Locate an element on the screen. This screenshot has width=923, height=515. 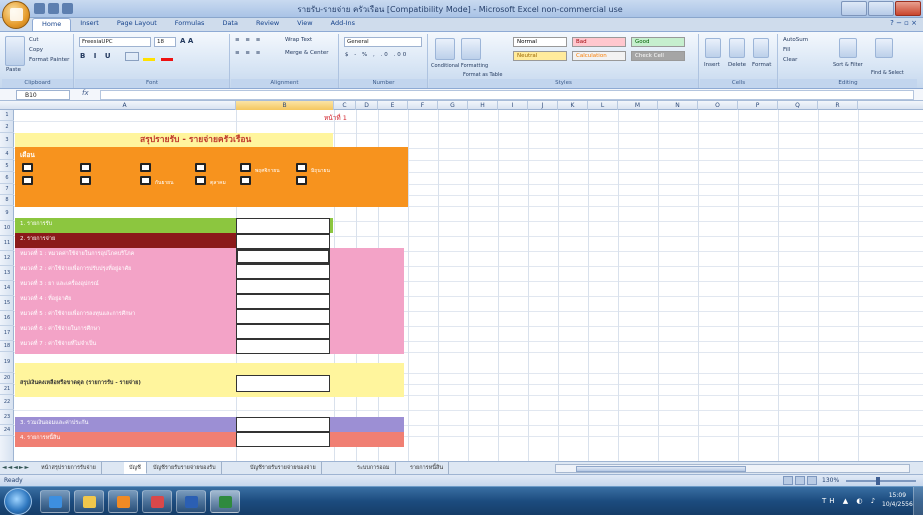
borders-icon is located at coordinates (132, 56).